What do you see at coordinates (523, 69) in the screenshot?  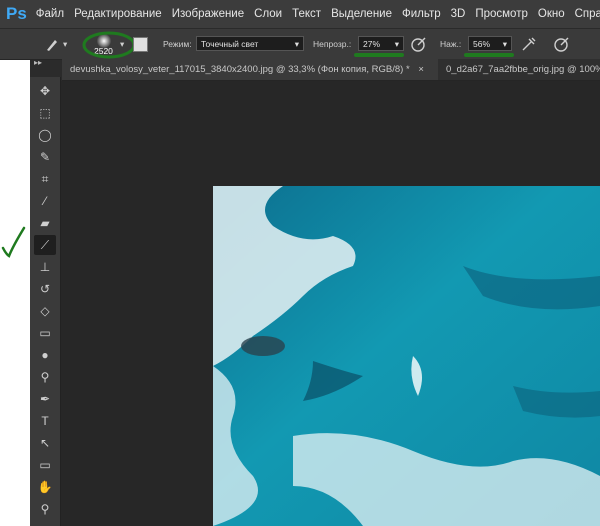 I see `tab-title: 0_d2a67_7aa2fbbe_orig.jpg @ 100%` at bounding box center [523, 69].